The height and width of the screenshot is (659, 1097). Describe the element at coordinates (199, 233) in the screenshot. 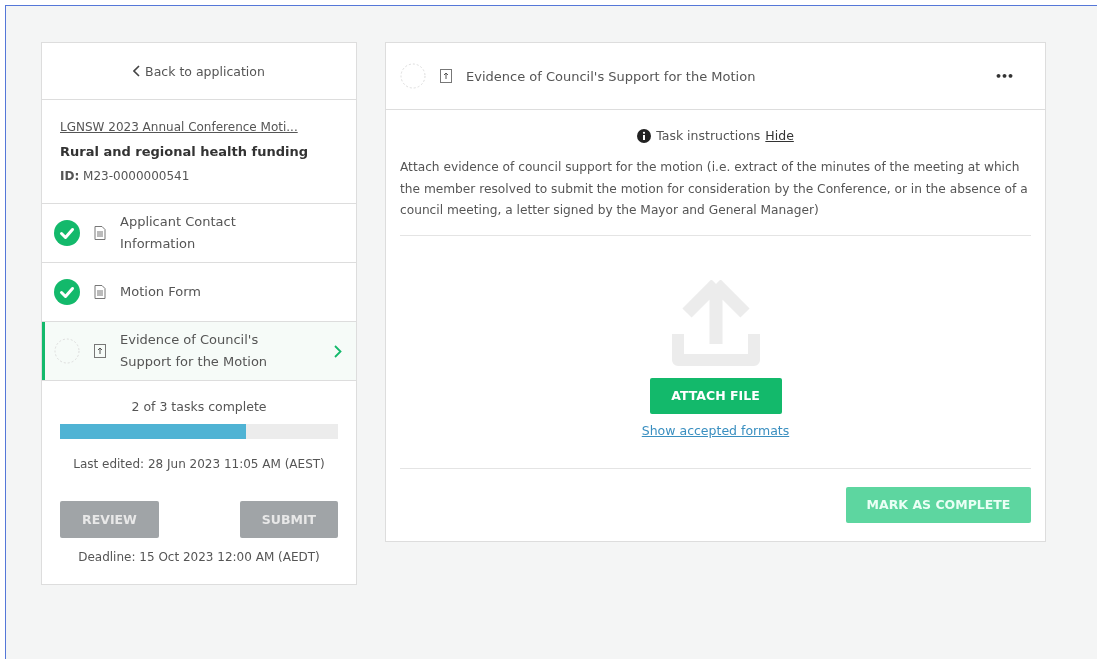

I see `task-item: Applicant Contact Information` at that location.